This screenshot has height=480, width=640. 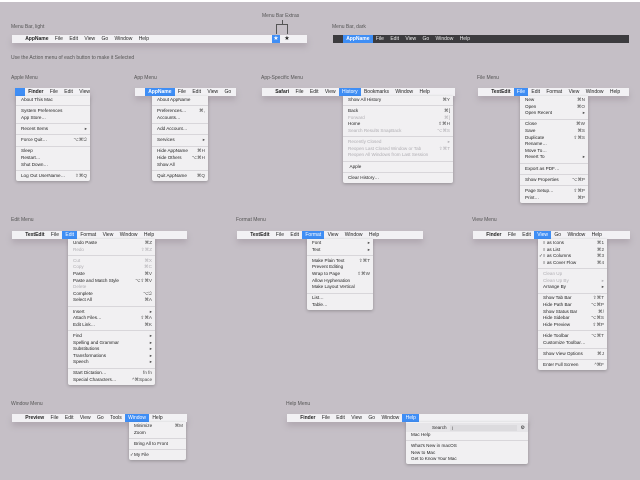 I want to click on menu-item-attach-files: Attach Files… ⇧⌘A, so click(x=111, y=318).